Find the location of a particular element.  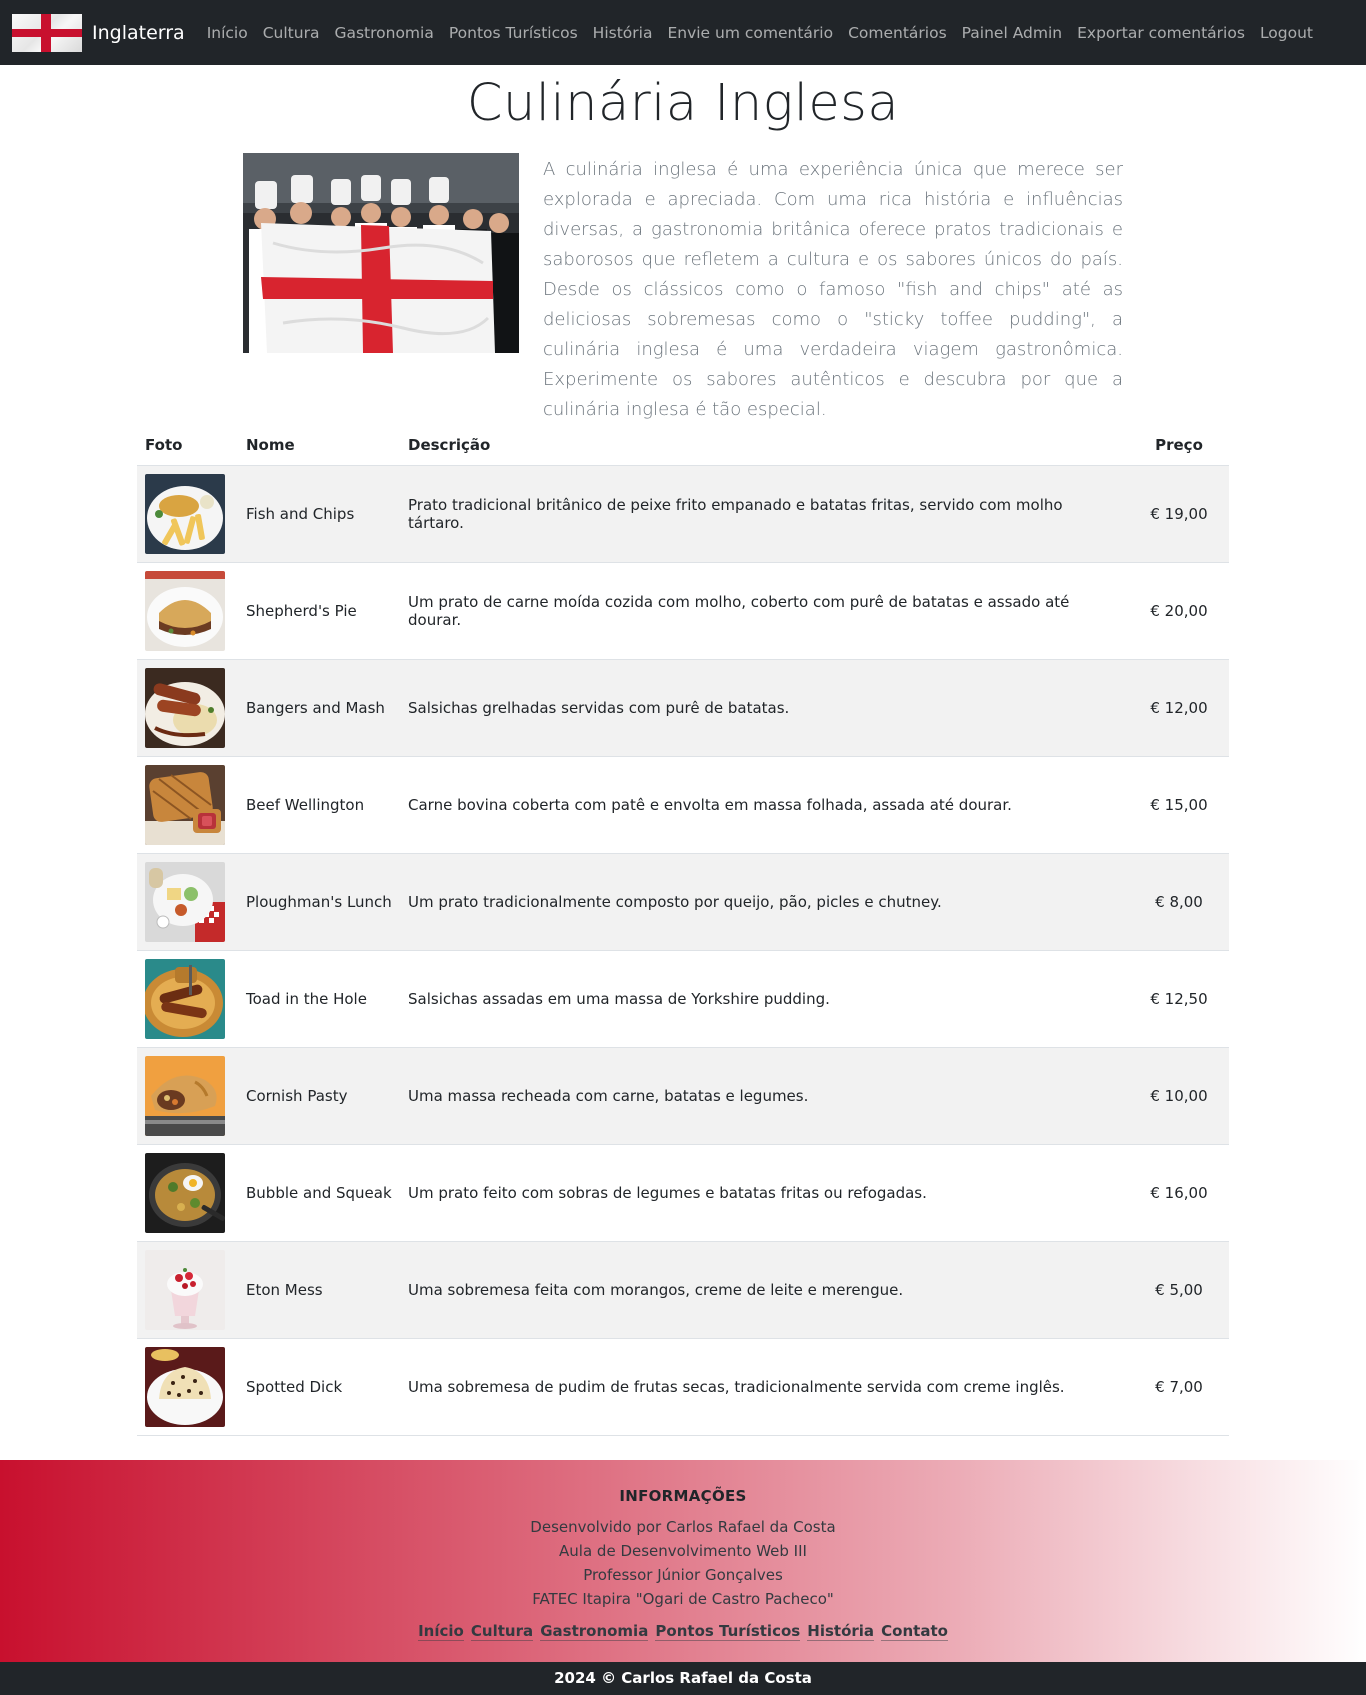

dish-name: Ploughman's Lunch is located at coordinates (319, 902).